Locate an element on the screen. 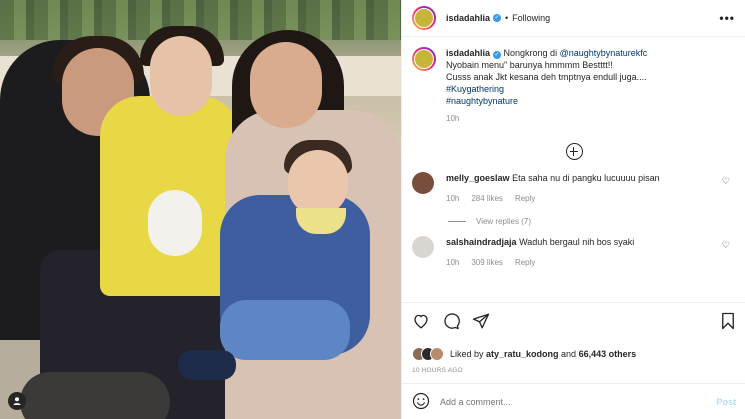  post-timestamp: 10 HOURS AGO is located at coordinates (437, 370).